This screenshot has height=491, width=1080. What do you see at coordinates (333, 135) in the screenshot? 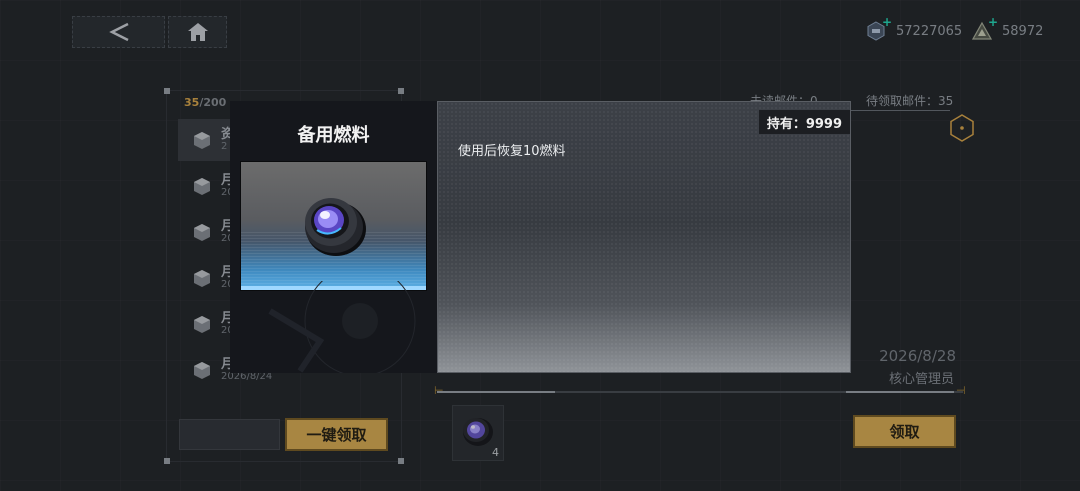
I see `item-title: 备用燃料` at bounding box center [333, 135].